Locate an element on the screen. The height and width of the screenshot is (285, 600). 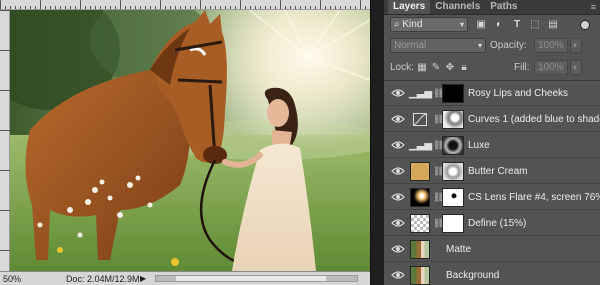
shape-filter-icon: ⬚ is located at coordinates (535, 25).